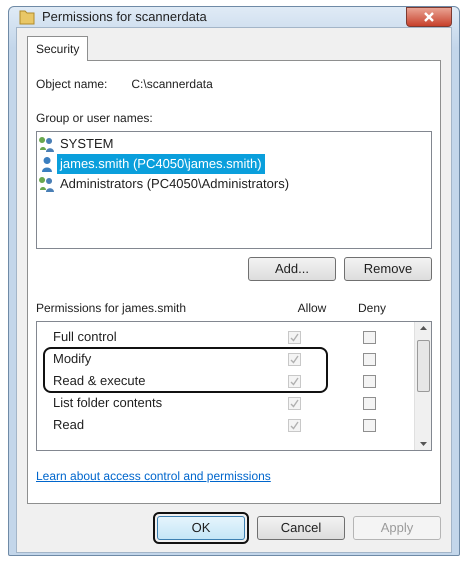 The width and height of the screenshot is (468, 562). Describe the element at coordinates (423, 444) in the screenshot. I see `scroll-down-icon` at that location.